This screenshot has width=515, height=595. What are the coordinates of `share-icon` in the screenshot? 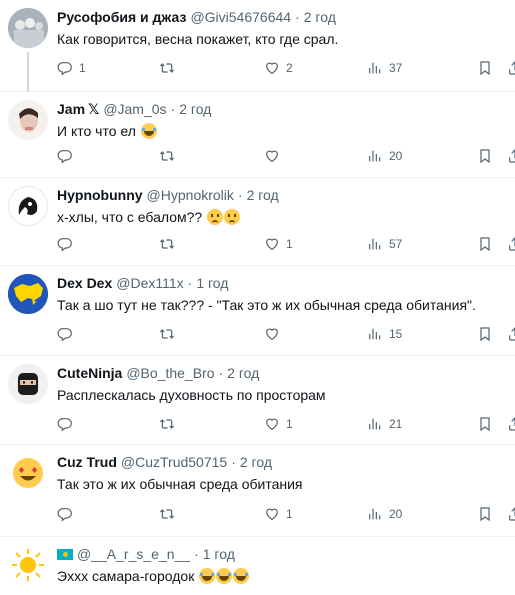 It's located at (511, 156).